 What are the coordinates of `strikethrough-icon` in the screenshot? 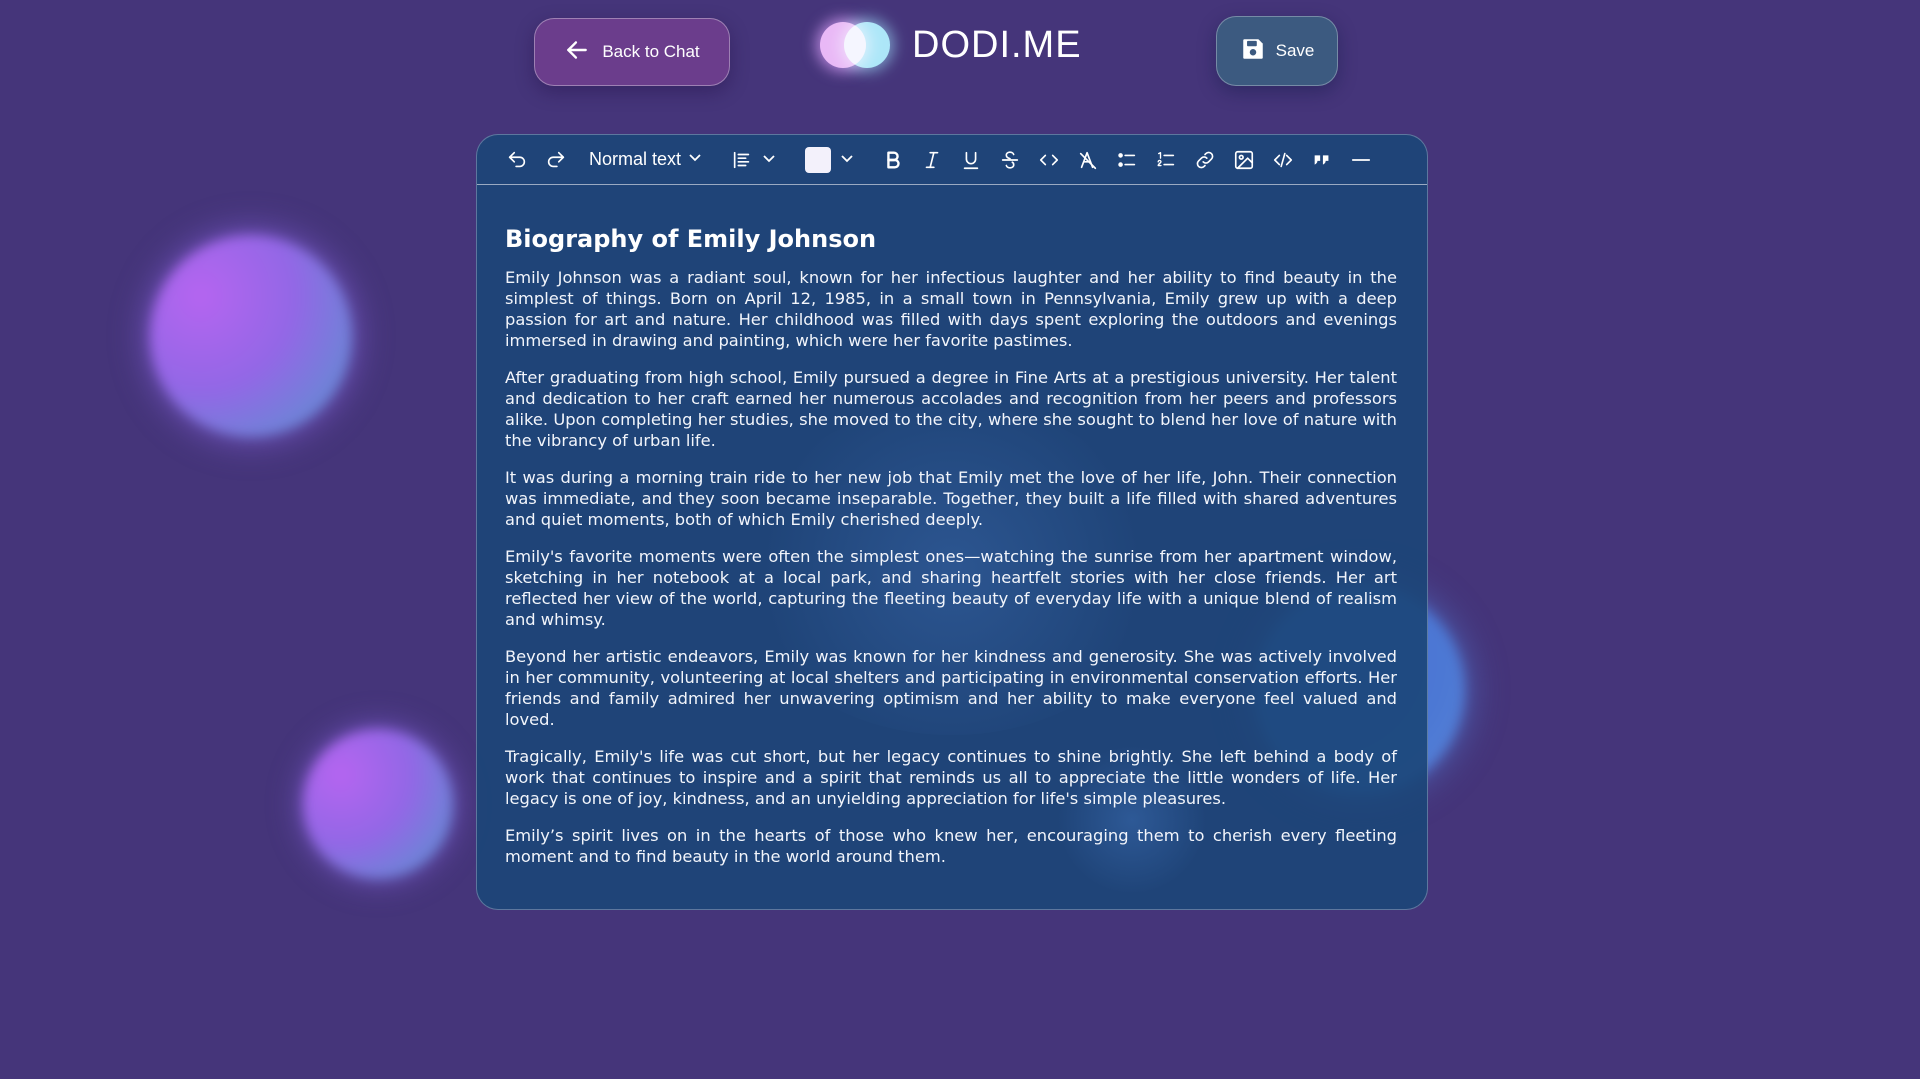 It's located at (1009, 160).